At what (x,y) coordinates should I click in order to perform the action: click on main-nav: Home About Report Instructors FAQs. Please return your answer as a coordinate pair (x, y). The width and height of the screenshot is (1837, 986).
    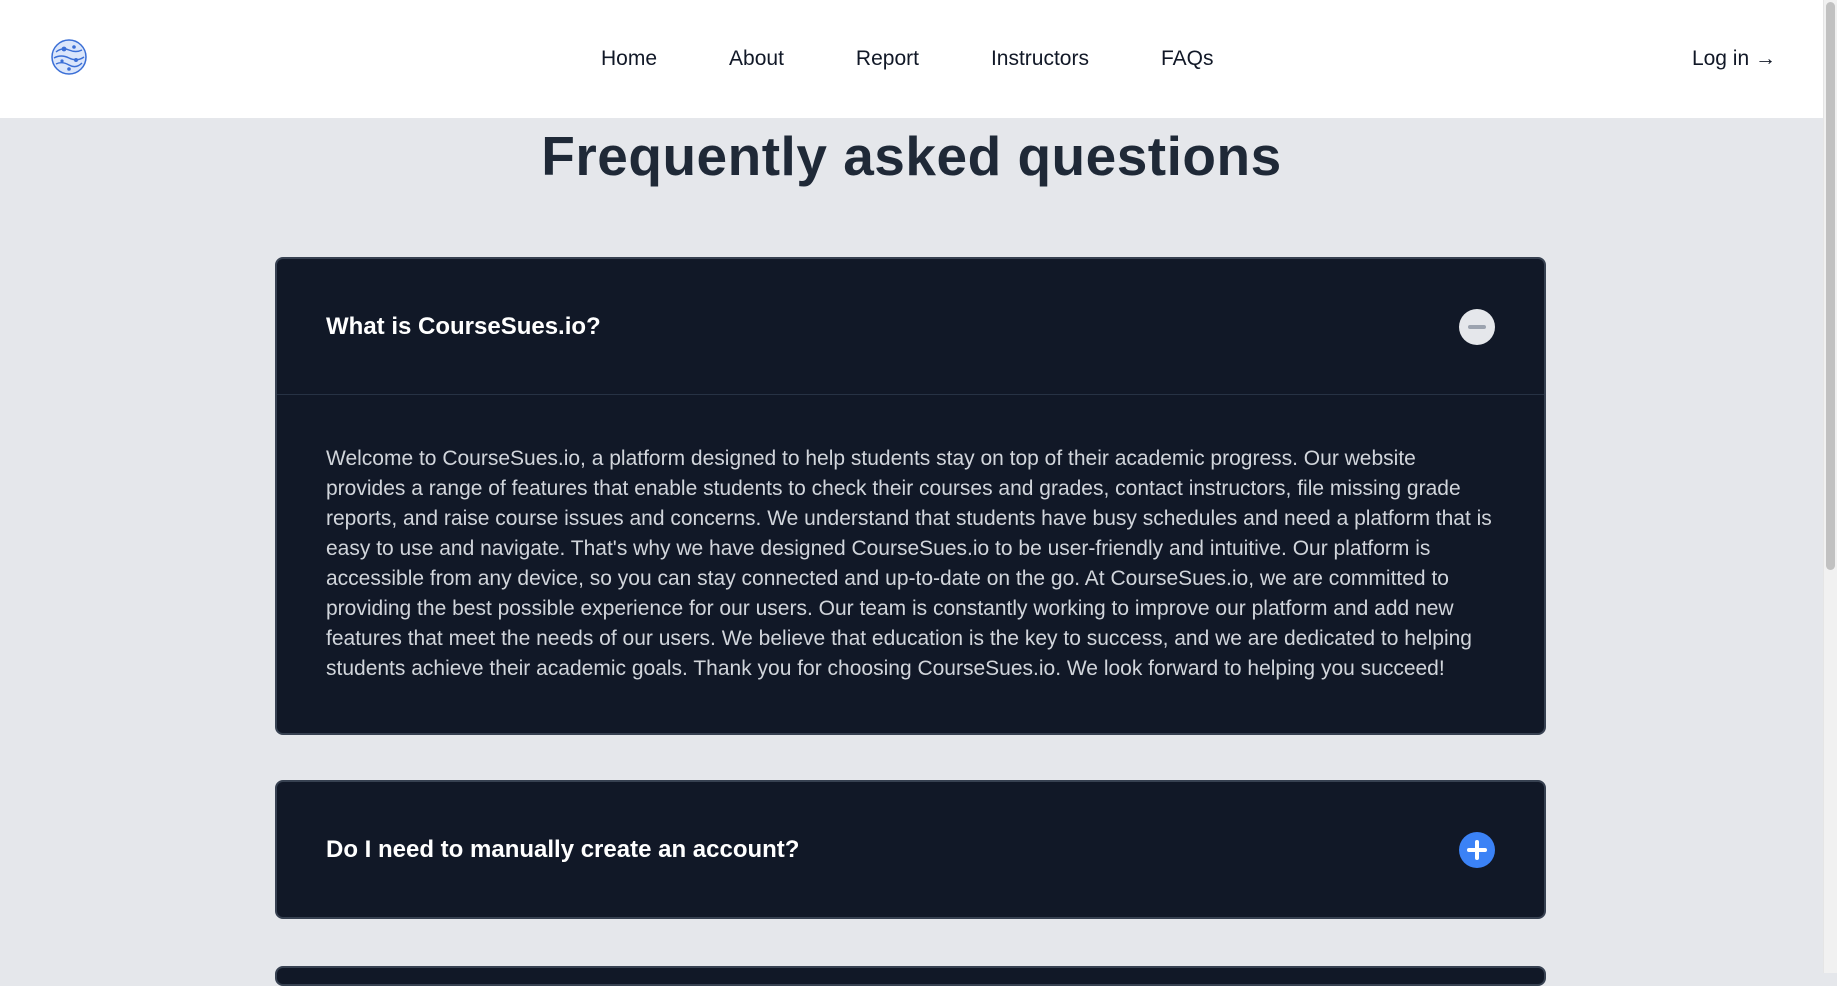
    Looking at the image, I should click on (907, 59).